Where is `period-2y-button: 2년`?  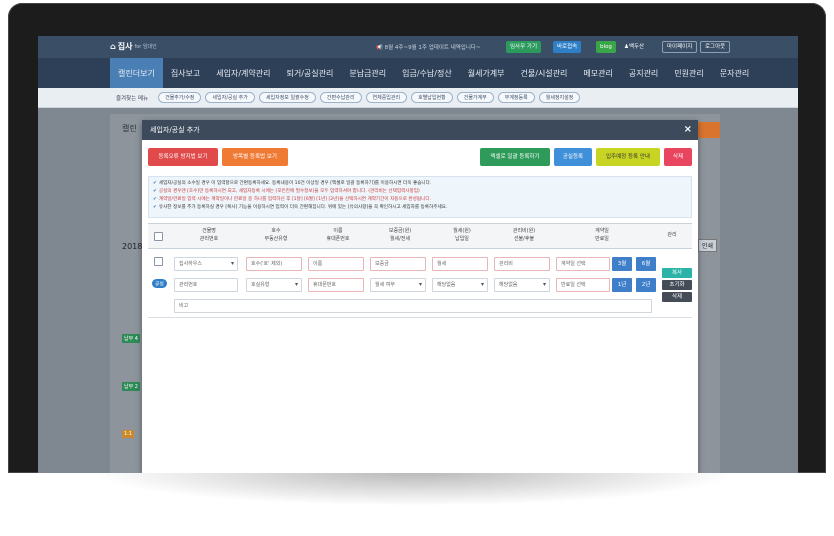
period-2y-button: 2년 is located at coordinates (646, 285).